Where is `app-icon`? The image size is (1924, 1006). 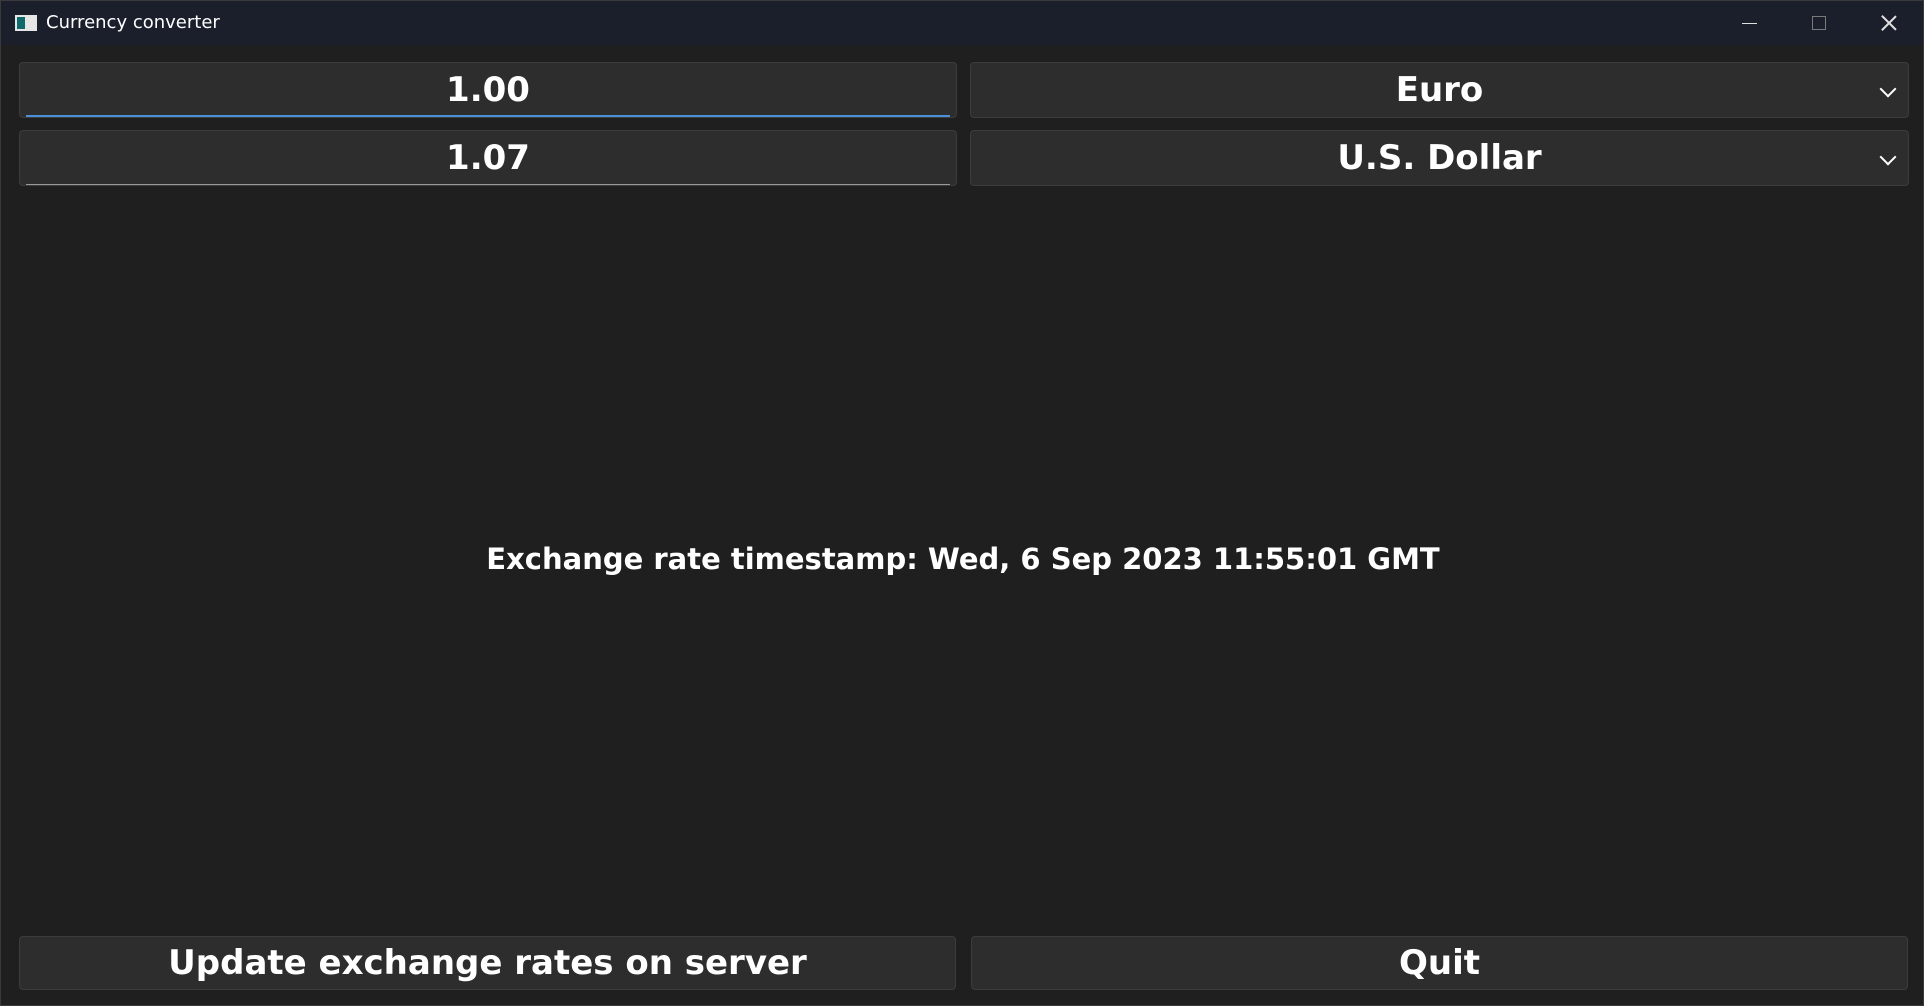 app-icon is located at coordinates (26, 23).